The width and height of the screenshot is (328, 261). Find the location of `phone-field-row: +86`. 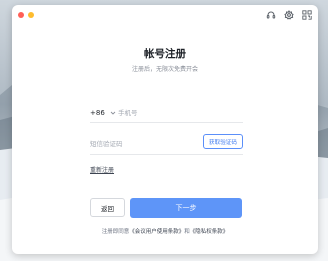

phone-field-row: +86 is located at coordinates (166, 113).